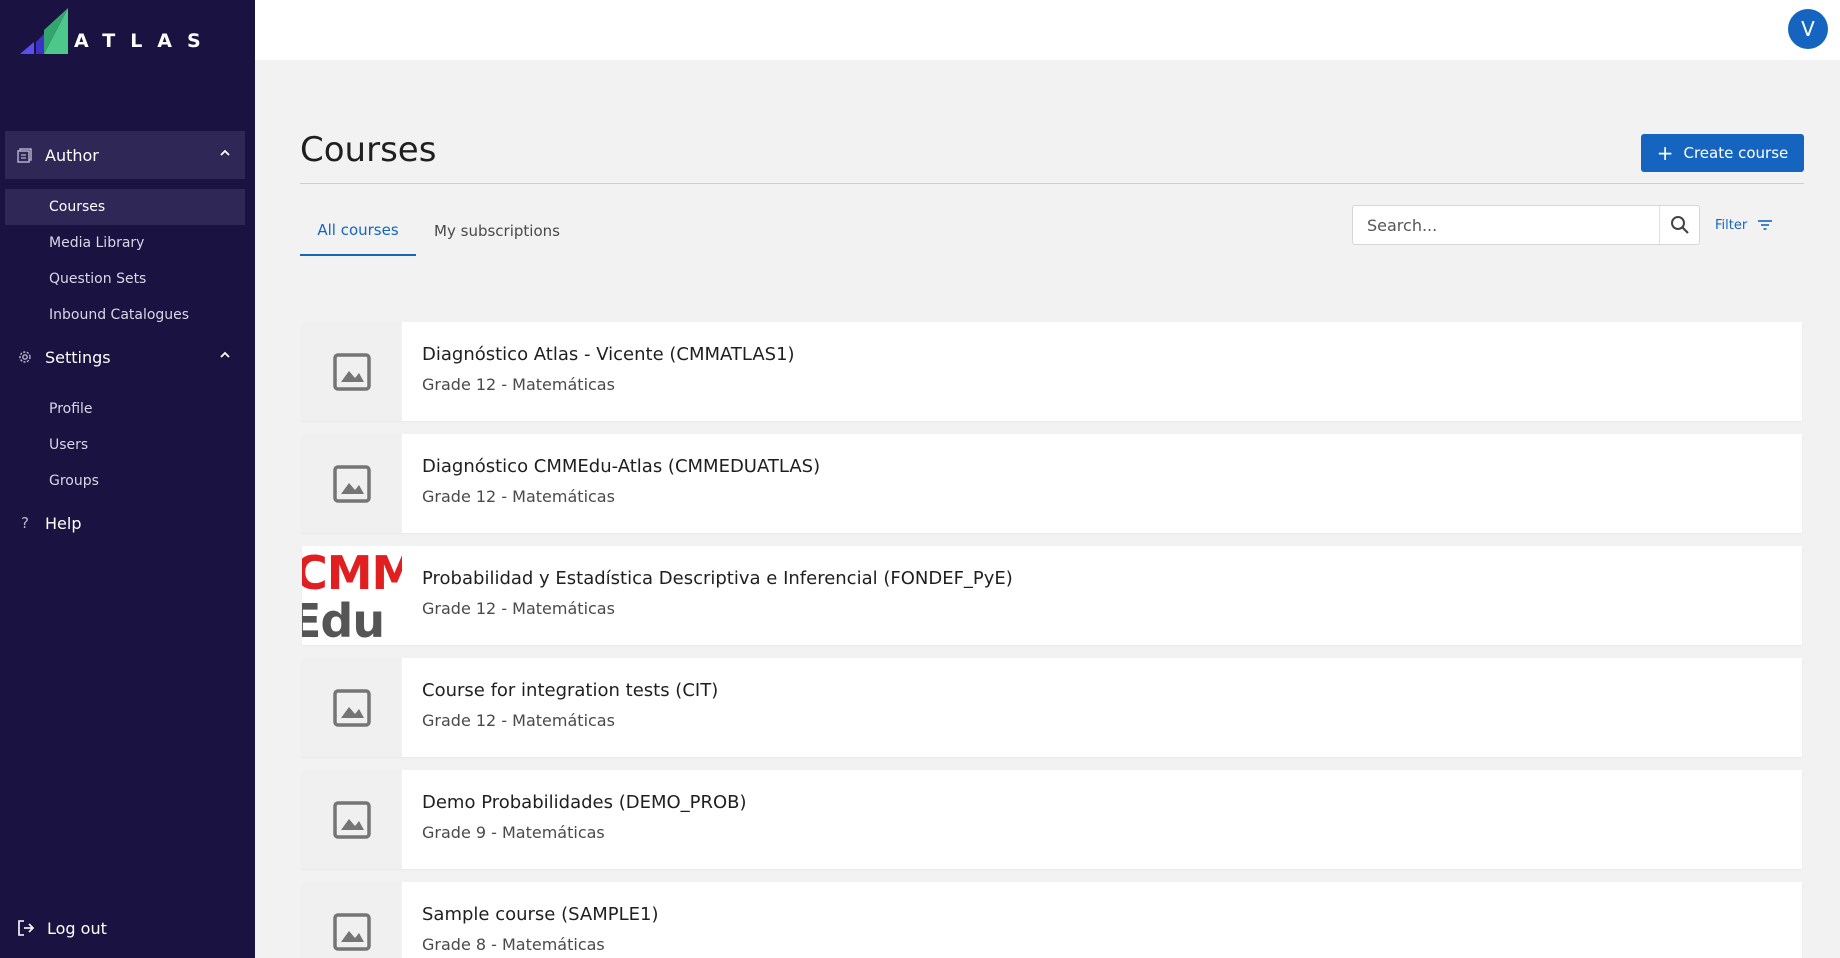  Describe the element at coordinates (1765, 225) in the screenshot. I see `filter-icon` at that location.